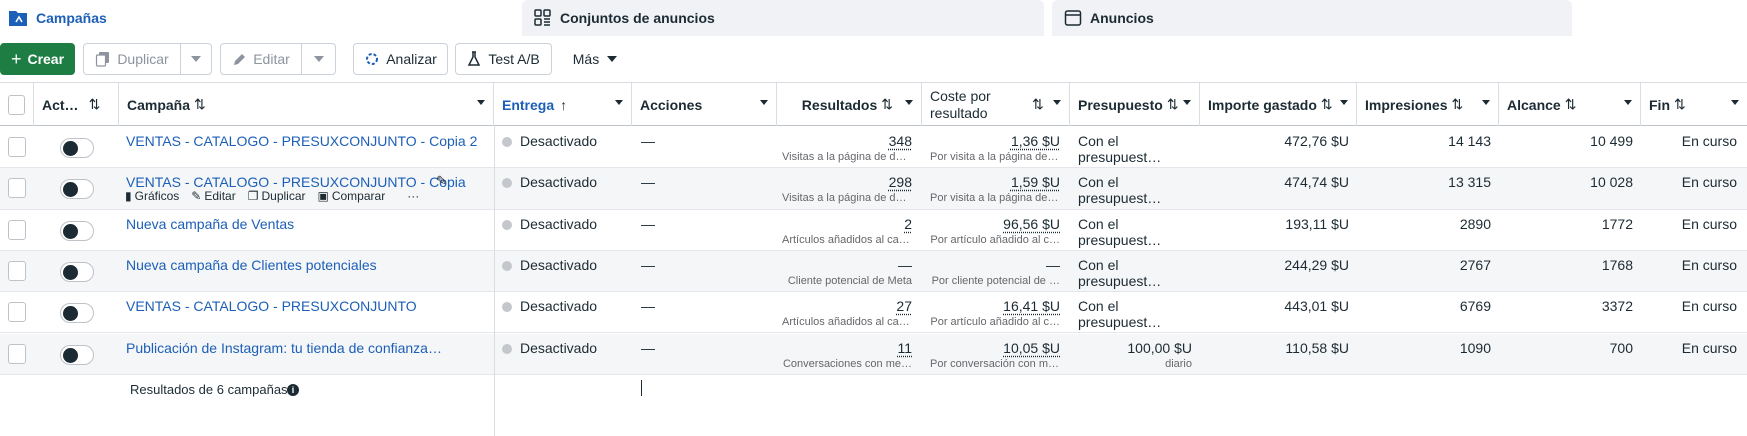 This screenshot has width=1747, height=436. I want to click on col-results: Resultados ⇅, so click(849, 104).